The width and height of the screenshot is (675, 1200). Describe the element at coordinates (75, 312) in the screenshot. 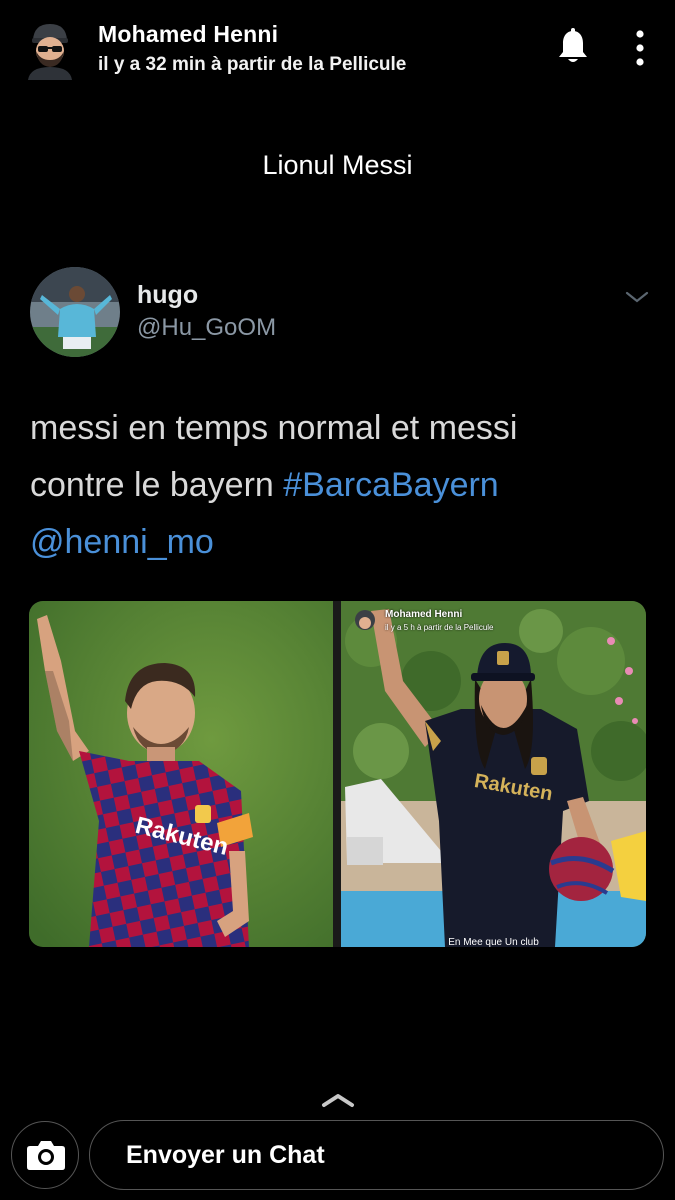

I see `tweet-author-avatar` at that location.